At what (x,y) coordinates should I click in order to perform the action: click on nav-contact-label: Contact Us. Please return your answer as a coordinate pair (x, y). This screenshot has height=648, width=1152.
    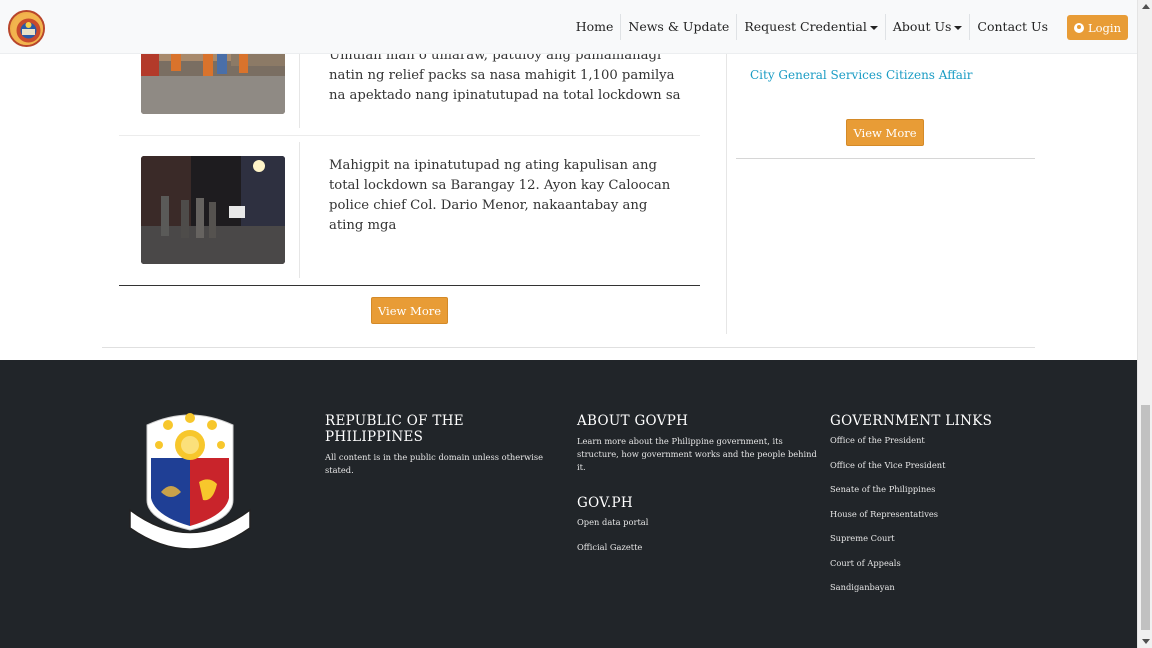
    Looking at the image, I should click on (1012, 26).